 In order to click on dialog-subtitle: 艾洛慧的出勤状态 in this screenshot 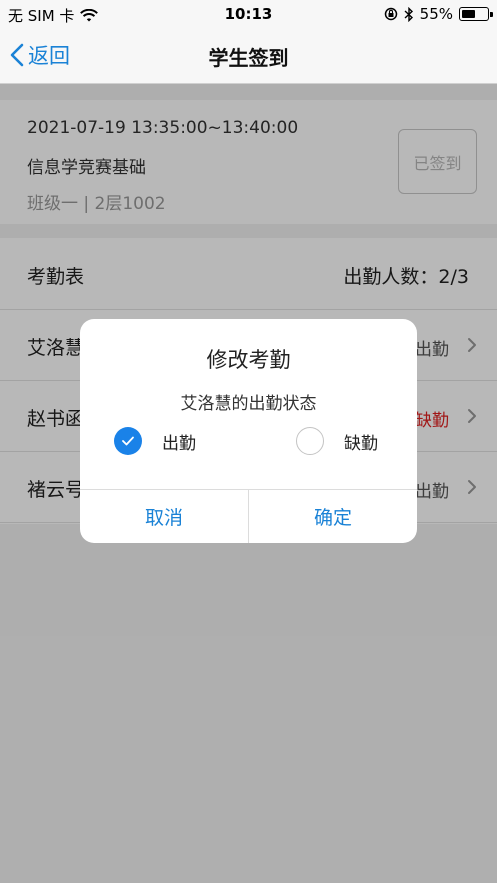, I will do `click(248, 404)`.